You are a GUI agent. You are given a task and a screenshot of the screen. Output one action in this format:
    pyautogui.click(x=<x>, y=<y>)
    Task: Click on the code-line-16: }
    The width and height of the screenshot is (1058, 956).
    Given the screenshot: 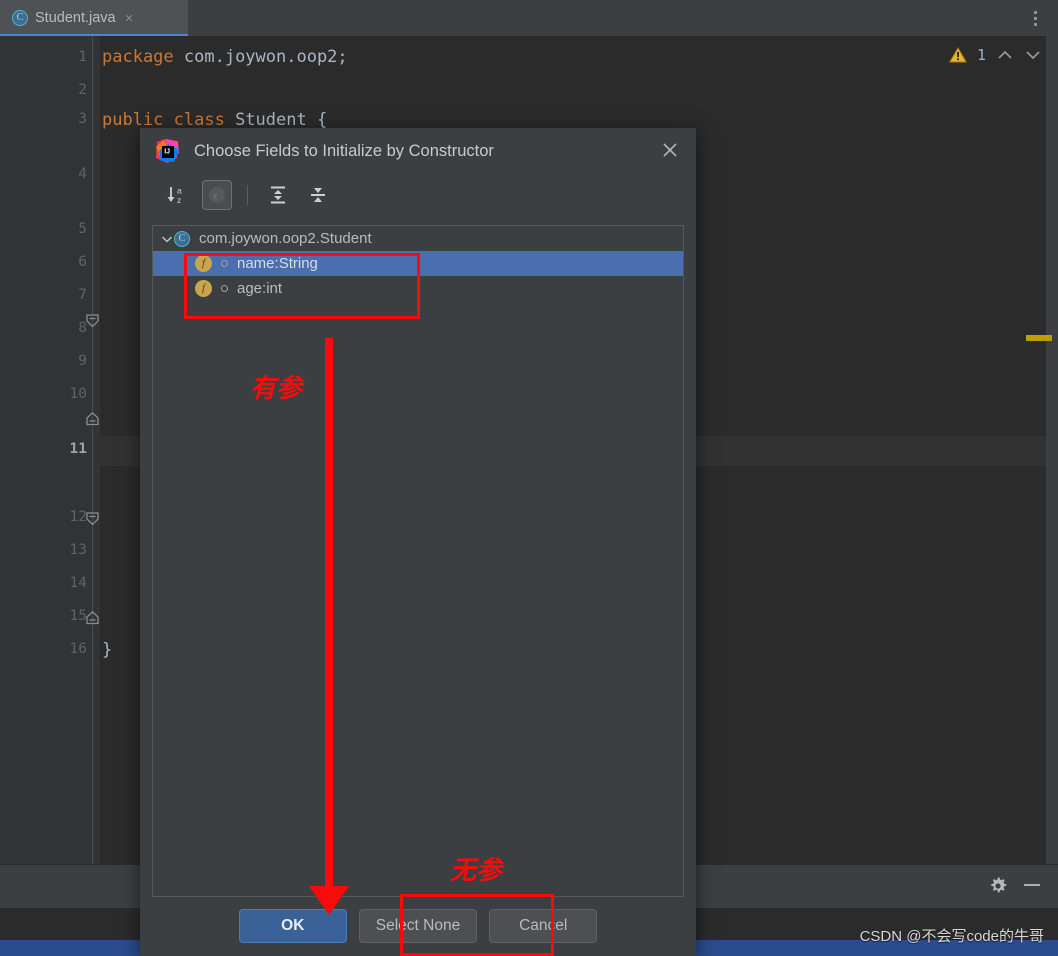 What is the action you would take?
    pyautogui.click(x=107, y=650)
    